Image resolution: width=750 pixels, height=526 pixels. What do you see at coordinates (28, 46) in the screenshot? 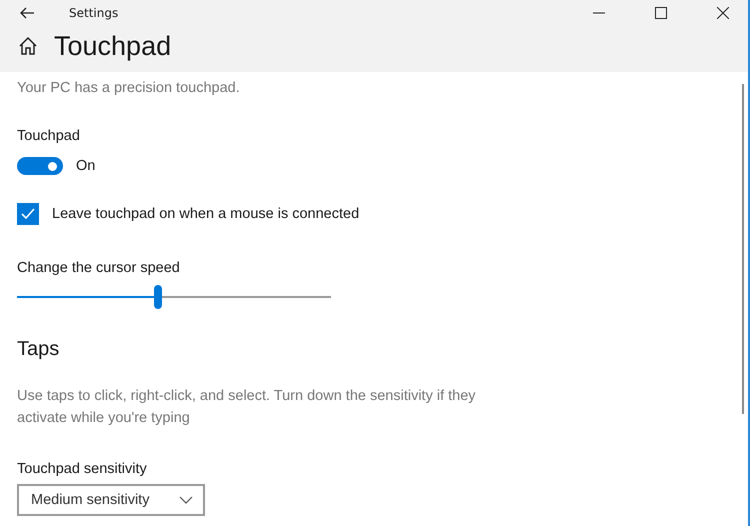
I see `home-icon` at bounding box center [28, 46].